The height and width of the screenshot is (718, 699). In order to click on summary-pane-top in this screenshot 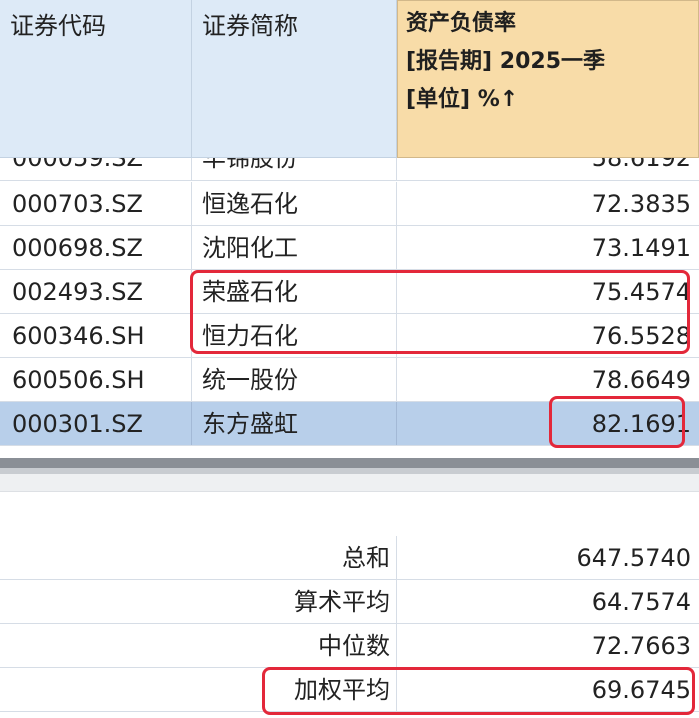, I will do `click(349, 483)`.